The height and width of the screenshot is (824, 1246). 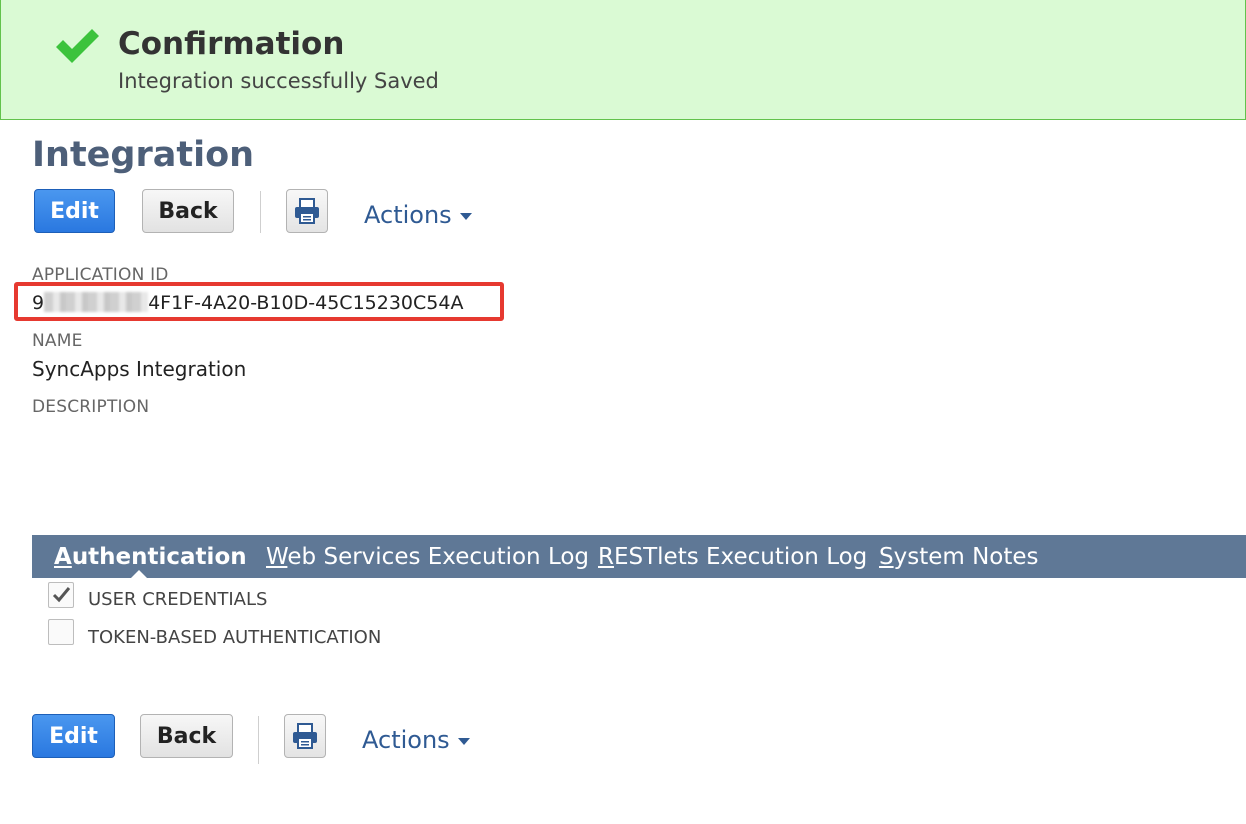 I want to click on tab-web-services-key: W, so click(x=277, y=557).